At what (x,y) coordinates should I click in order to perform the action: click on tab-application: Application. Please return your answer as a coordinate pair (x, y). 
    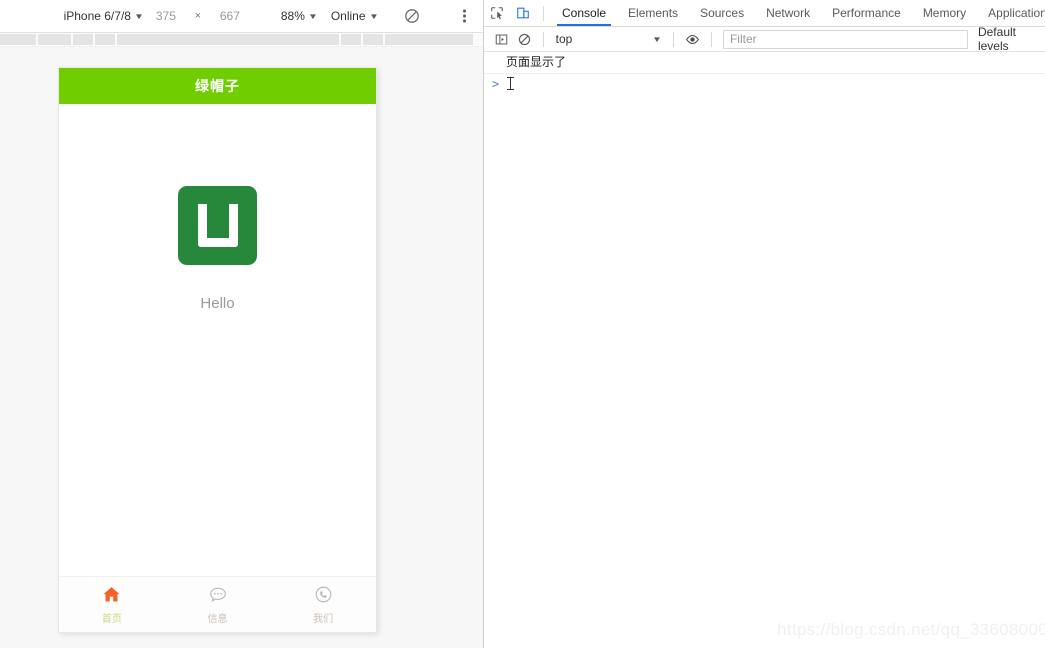
    Looking at the image, I should click on (1011, 13).